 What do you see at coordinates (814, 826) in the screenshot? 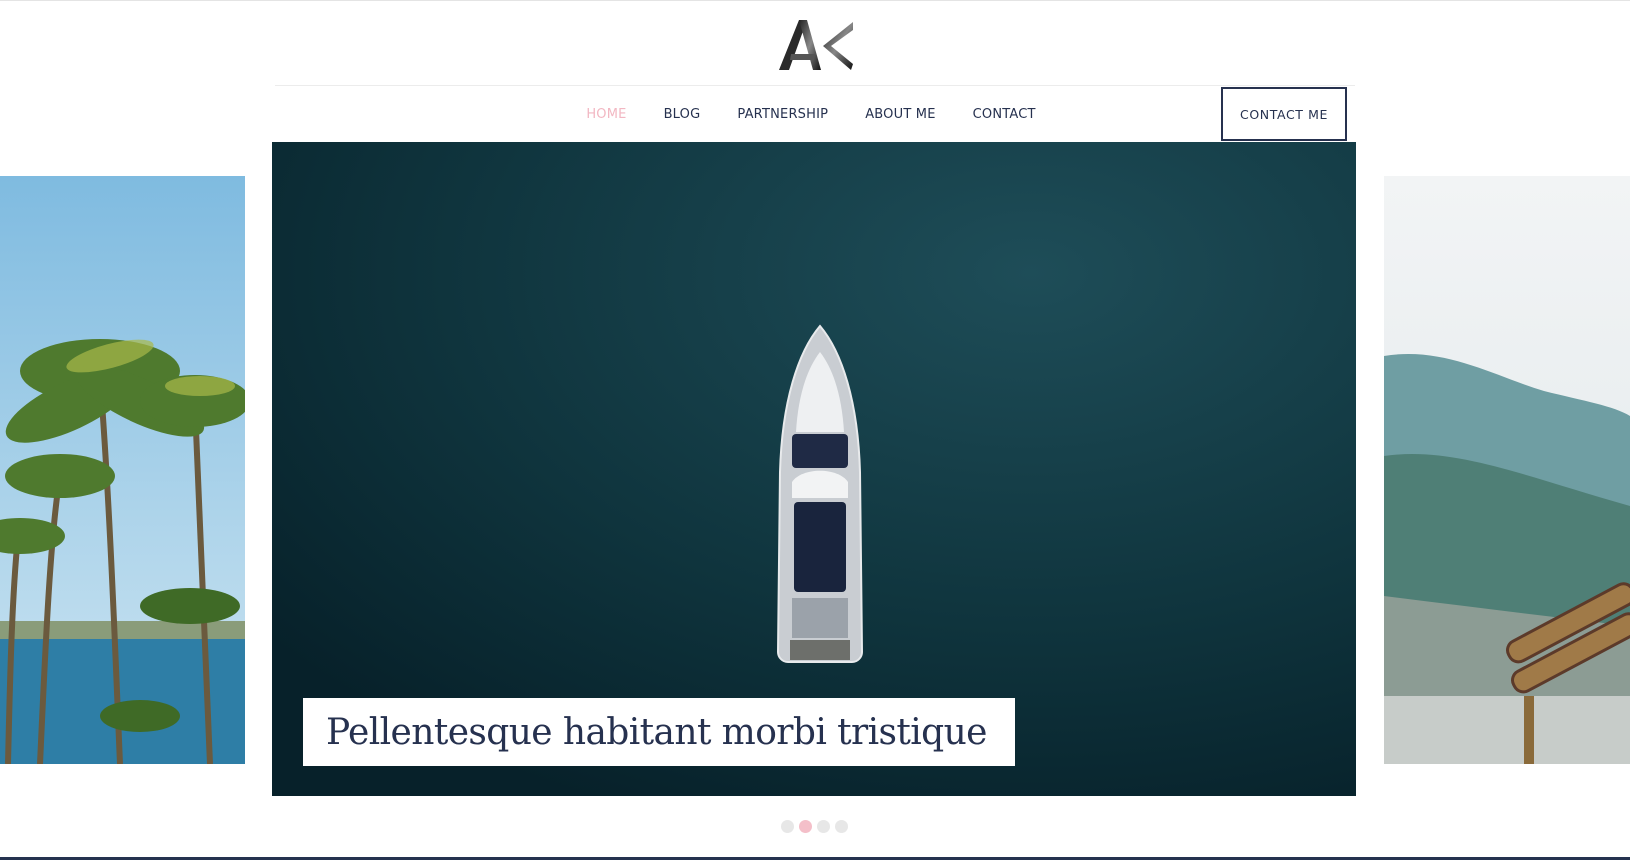
I see `slider-pagination` at bounding box center [814, 826].